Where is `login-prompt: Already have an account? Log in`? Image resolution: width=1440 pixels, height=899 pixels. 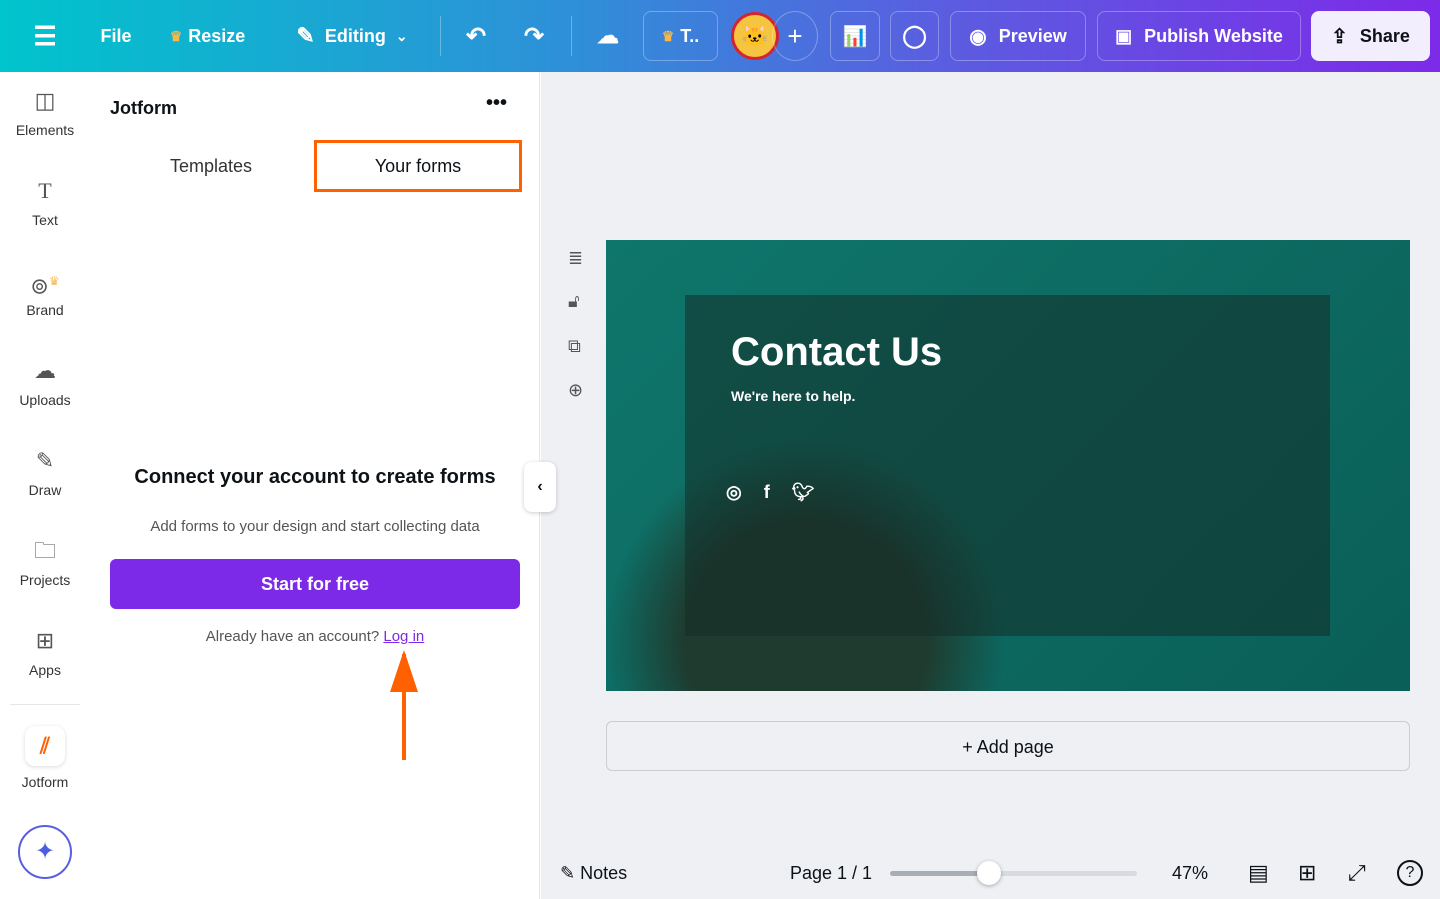
login-prompt: Already have an account? Log in is located at coordinates (315, 636).